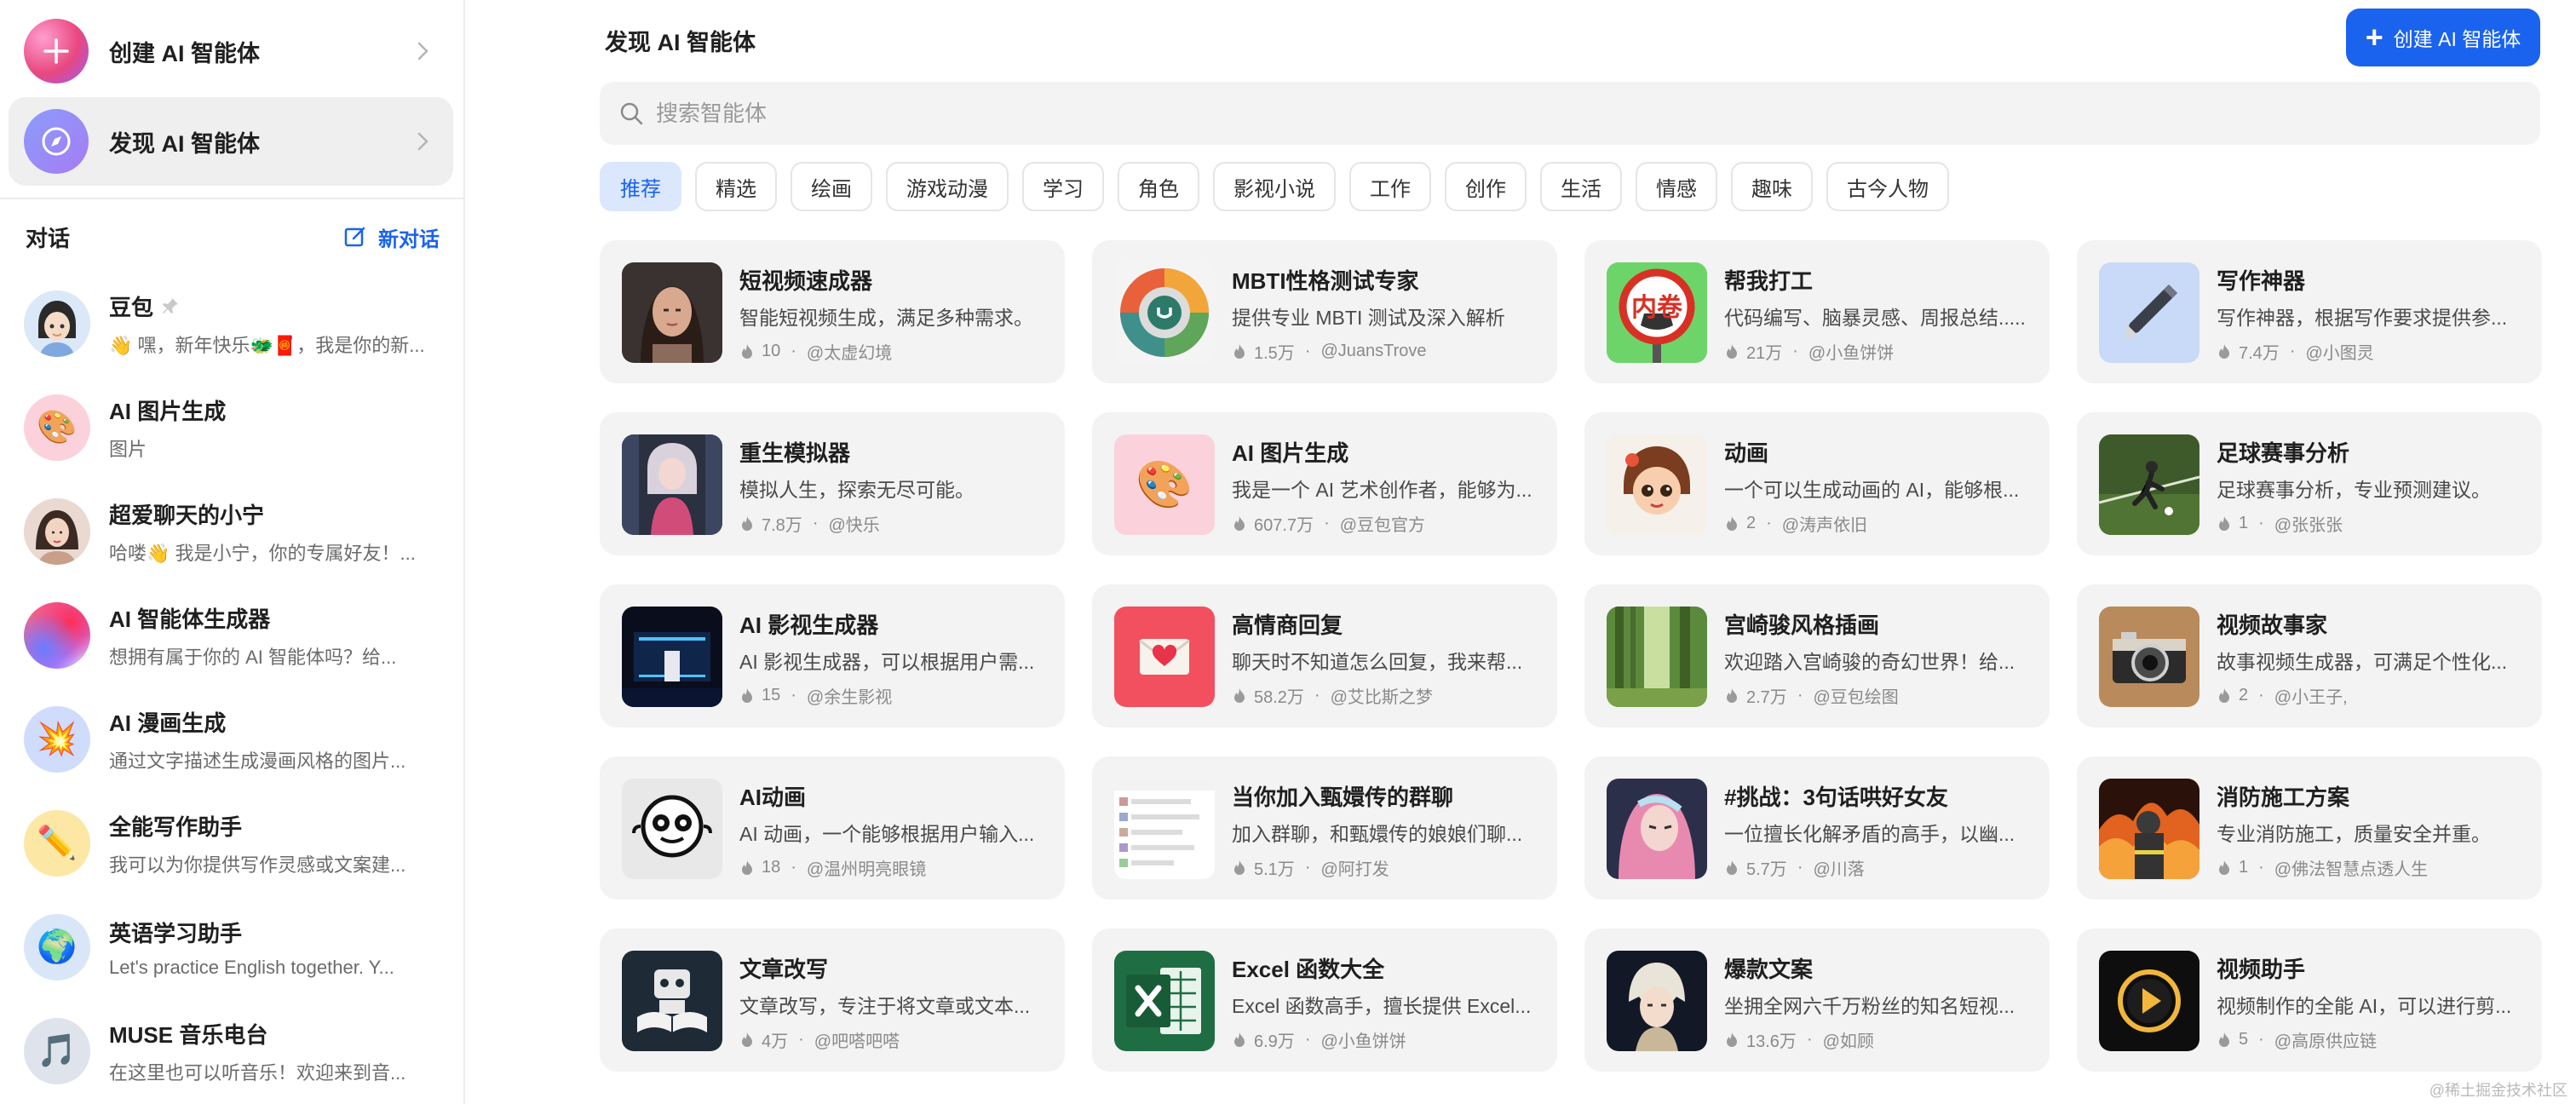  I want to click on agent-card: 足球赛事分析 足球赛事分析，专业预测建议。 1 · @张张张, so click(2309, 483).